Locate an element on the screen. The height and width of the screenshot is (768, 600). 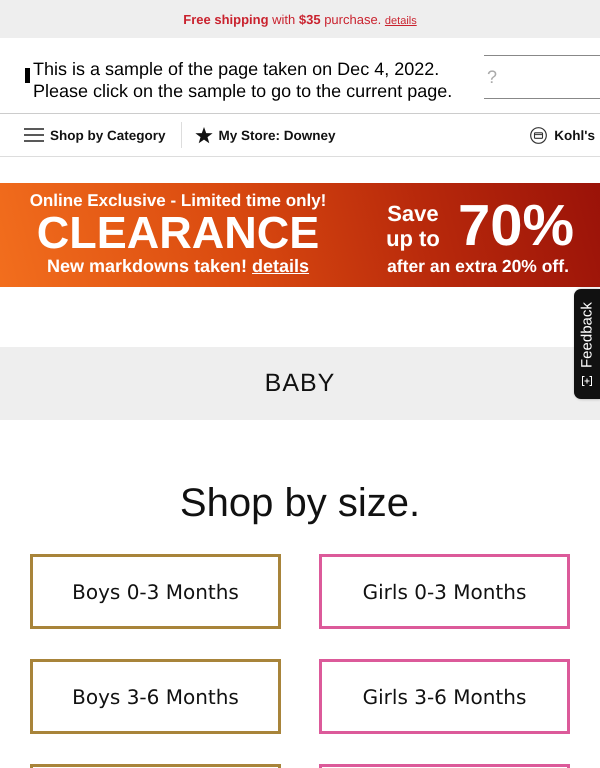
section-title: BABY is located at coordinates (300, 383).